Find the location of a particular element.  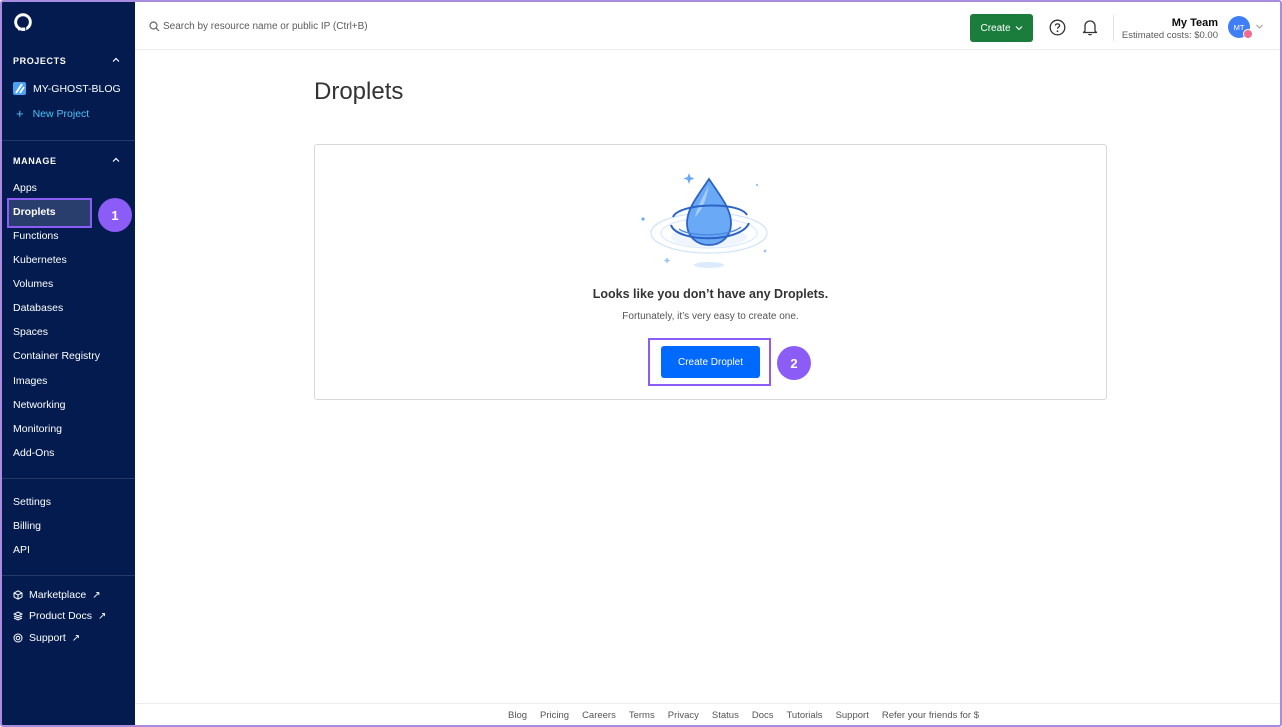

footer-link-careers: Careers is located at coordinates (599, 715).